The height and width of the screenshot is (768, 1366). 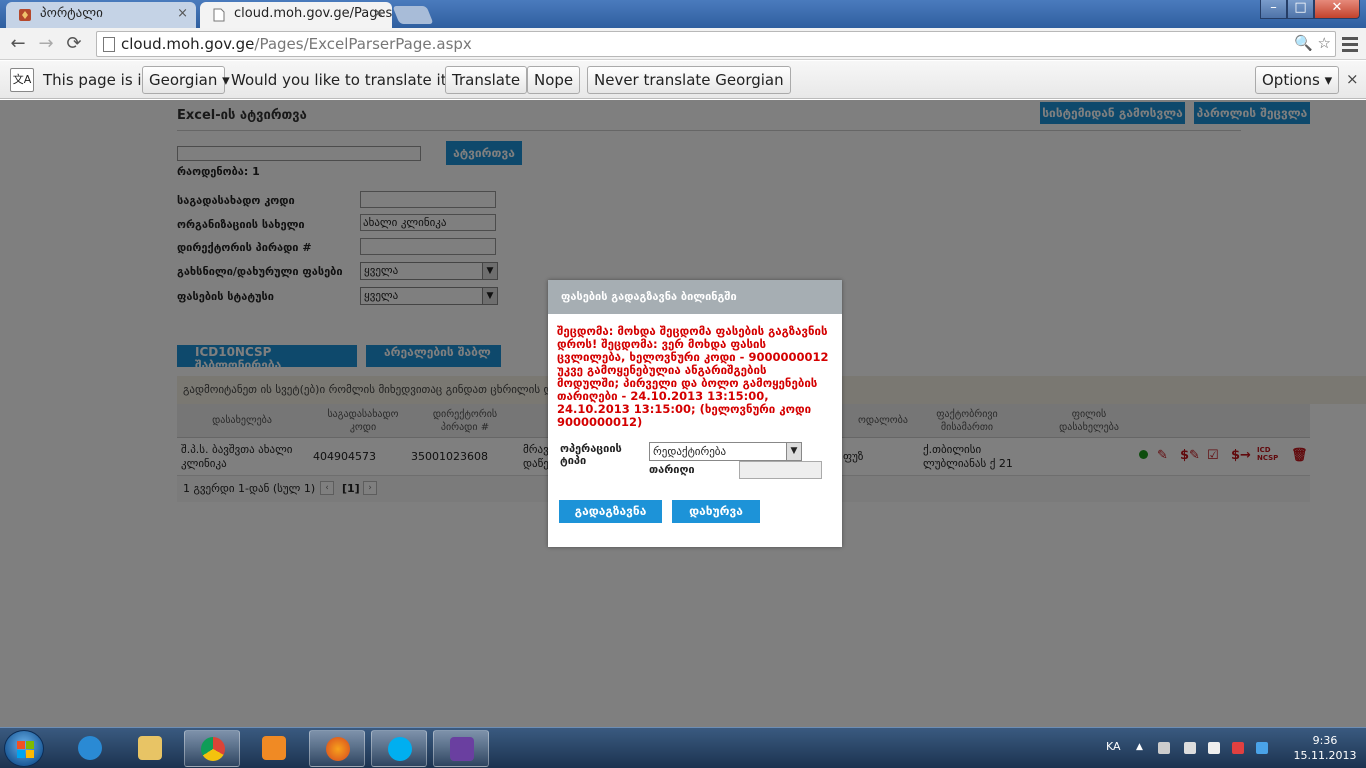 I want to click on file-explorer-icon, so click(x=150, y=748).